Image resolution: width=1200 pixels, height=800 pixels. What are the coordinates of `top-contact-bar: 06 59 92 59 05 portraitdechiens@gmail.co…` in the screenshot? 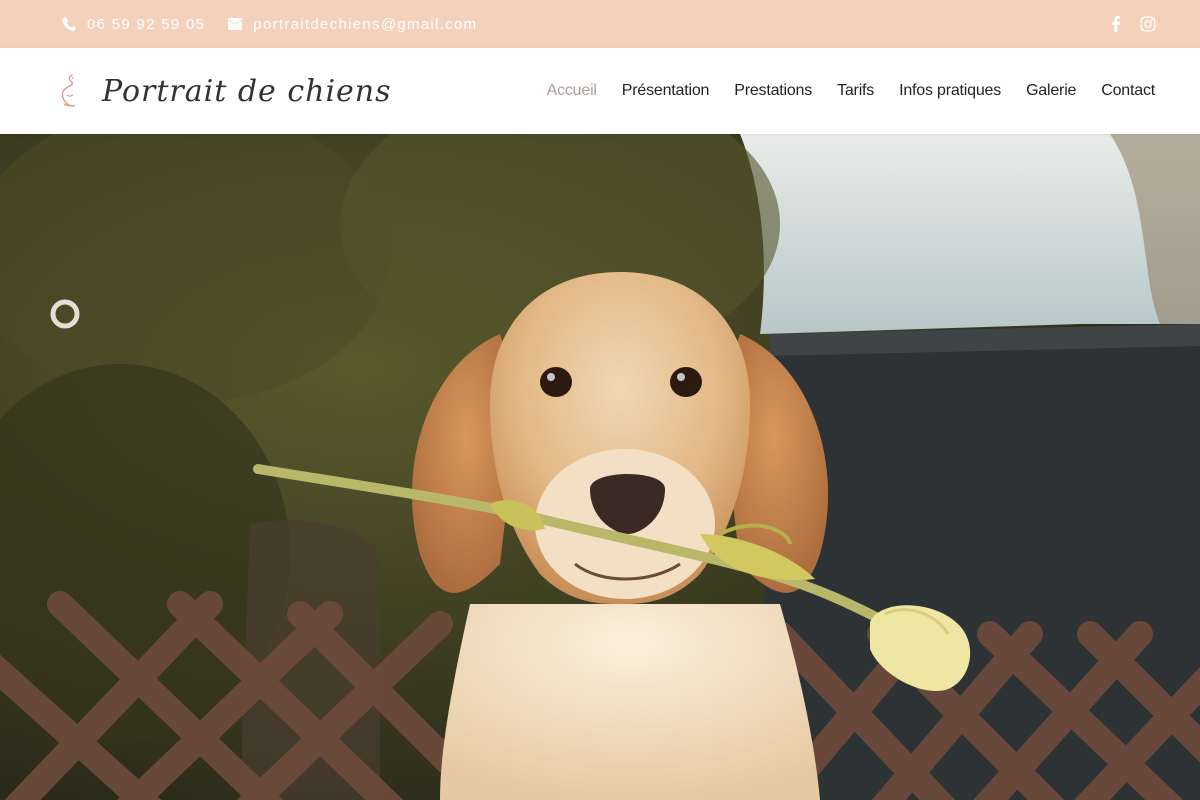 It's located at (600, 24).